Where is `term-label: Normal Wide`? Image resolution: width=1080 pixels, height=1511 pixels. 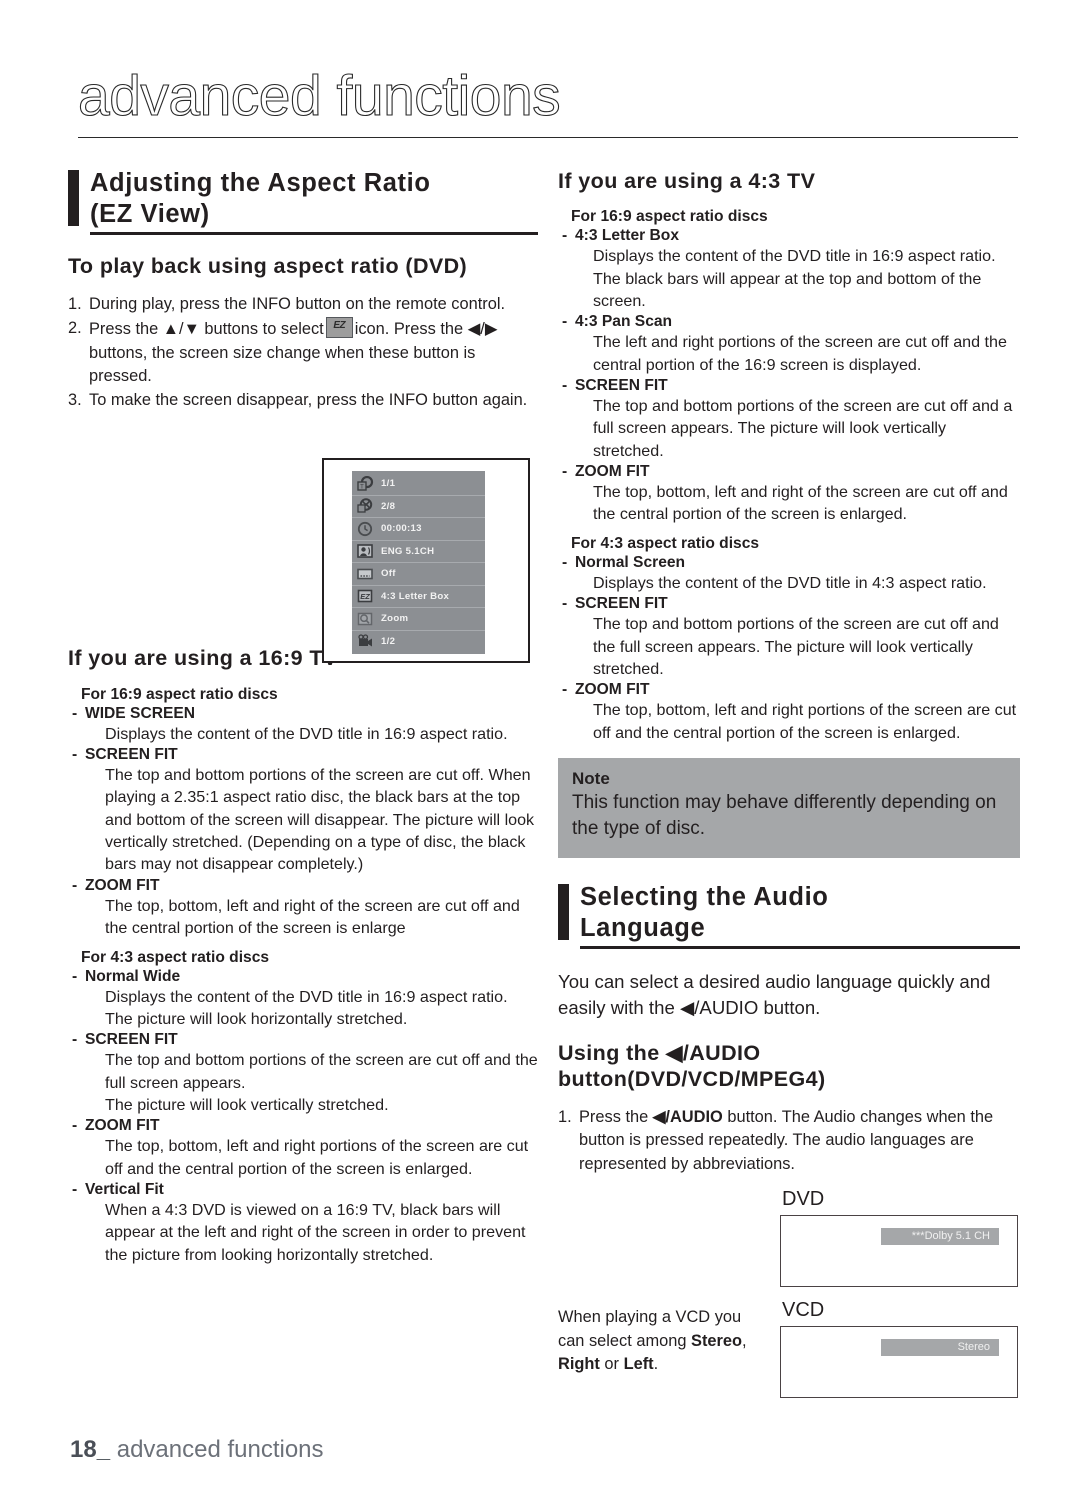 term-label: Normal Wide is located at coordinates (133, 976).